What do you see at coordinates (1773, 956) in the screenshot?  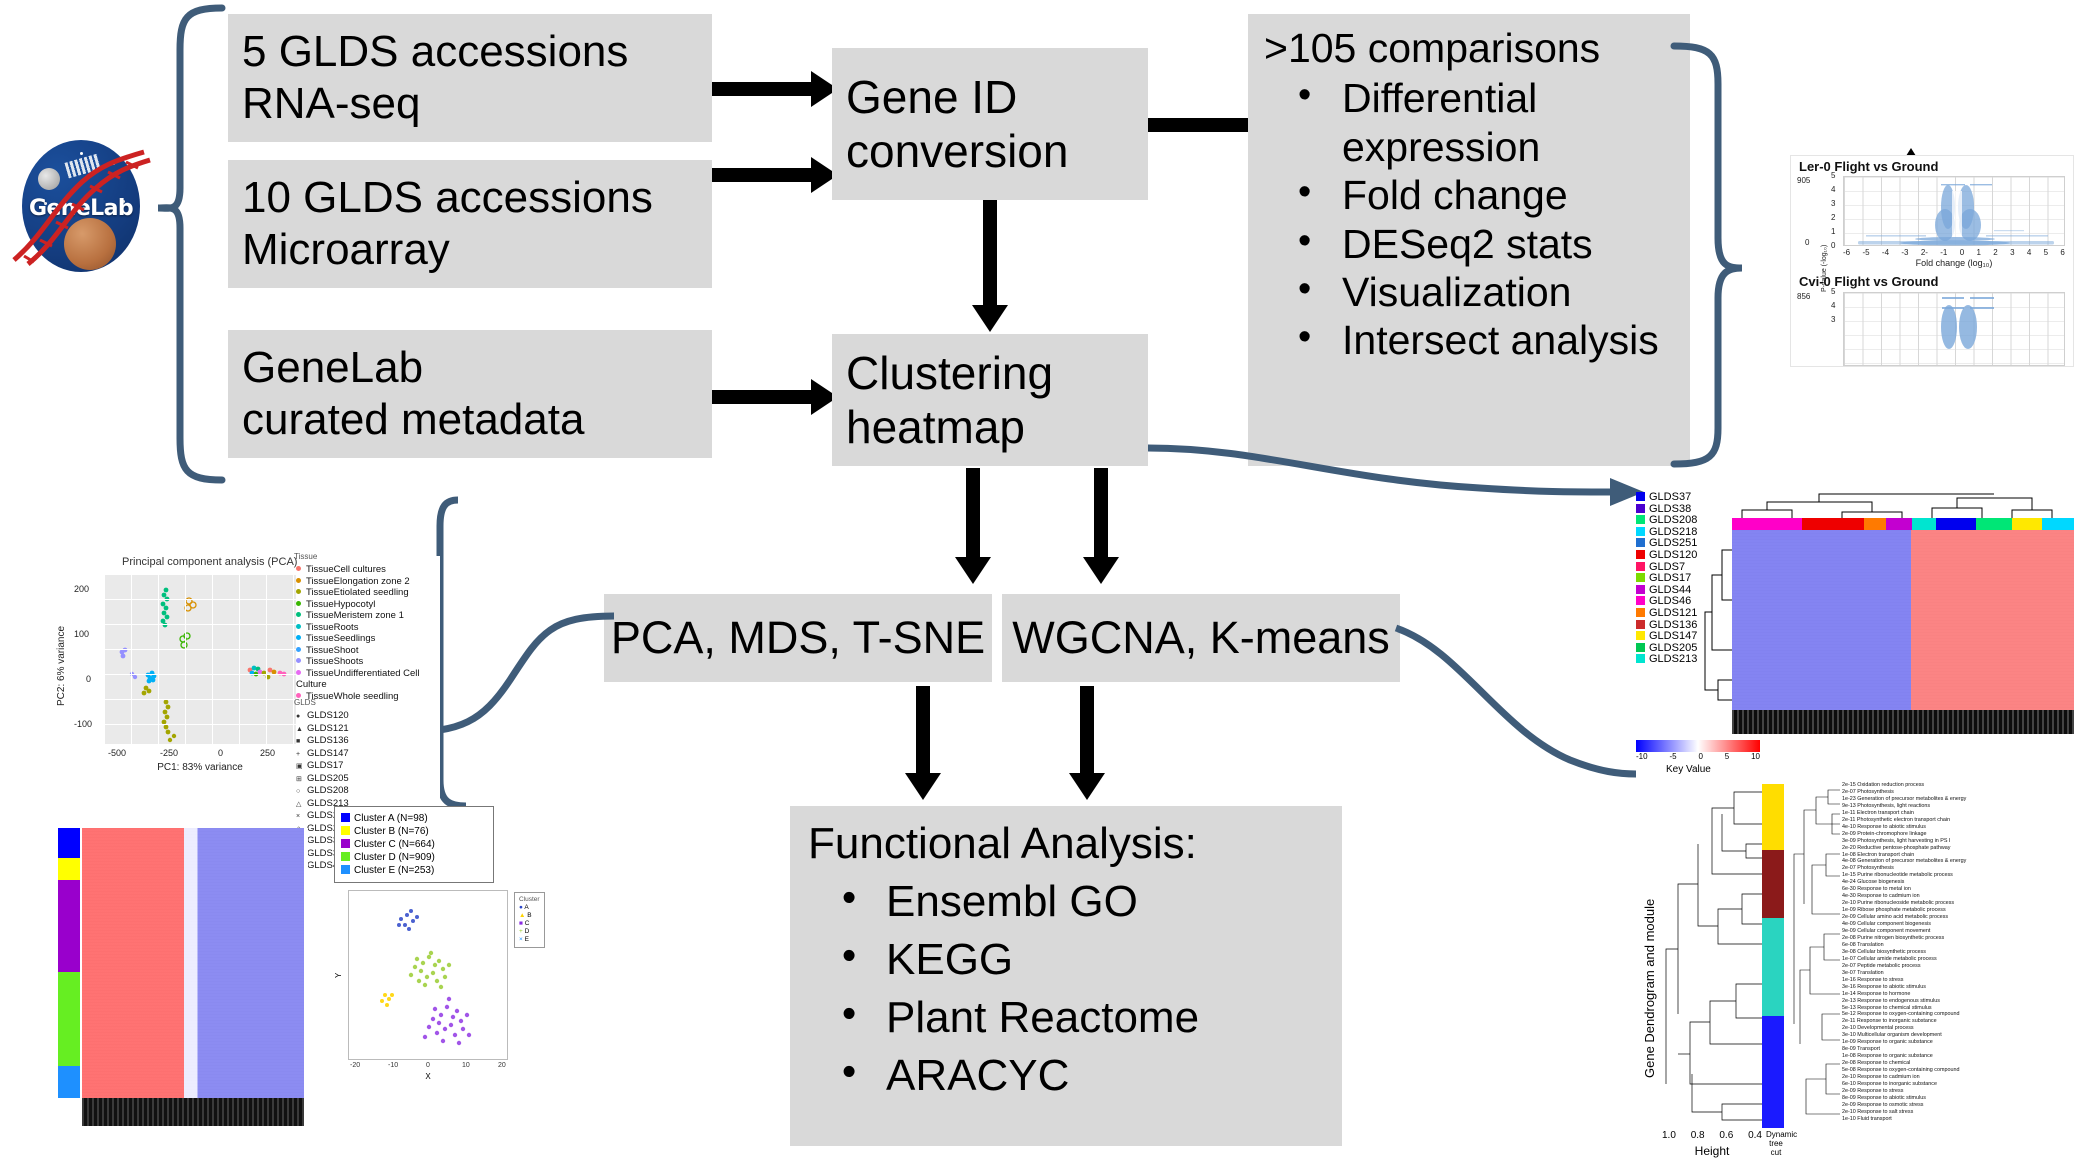 I see `gene-dendrogram-module-bar` at bounding box center [1773, 956].